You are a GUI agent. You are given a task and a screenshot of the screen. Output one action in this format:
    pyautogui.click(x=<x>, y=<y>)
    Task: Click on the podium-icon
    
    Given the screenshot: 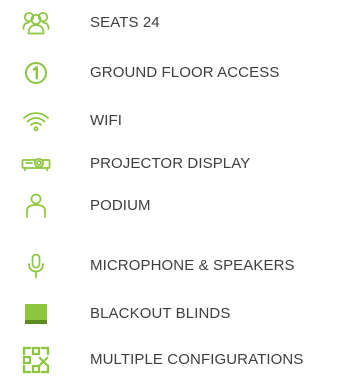 What is the action you would take?
    pyautogui.click(x=36, y=206)
    